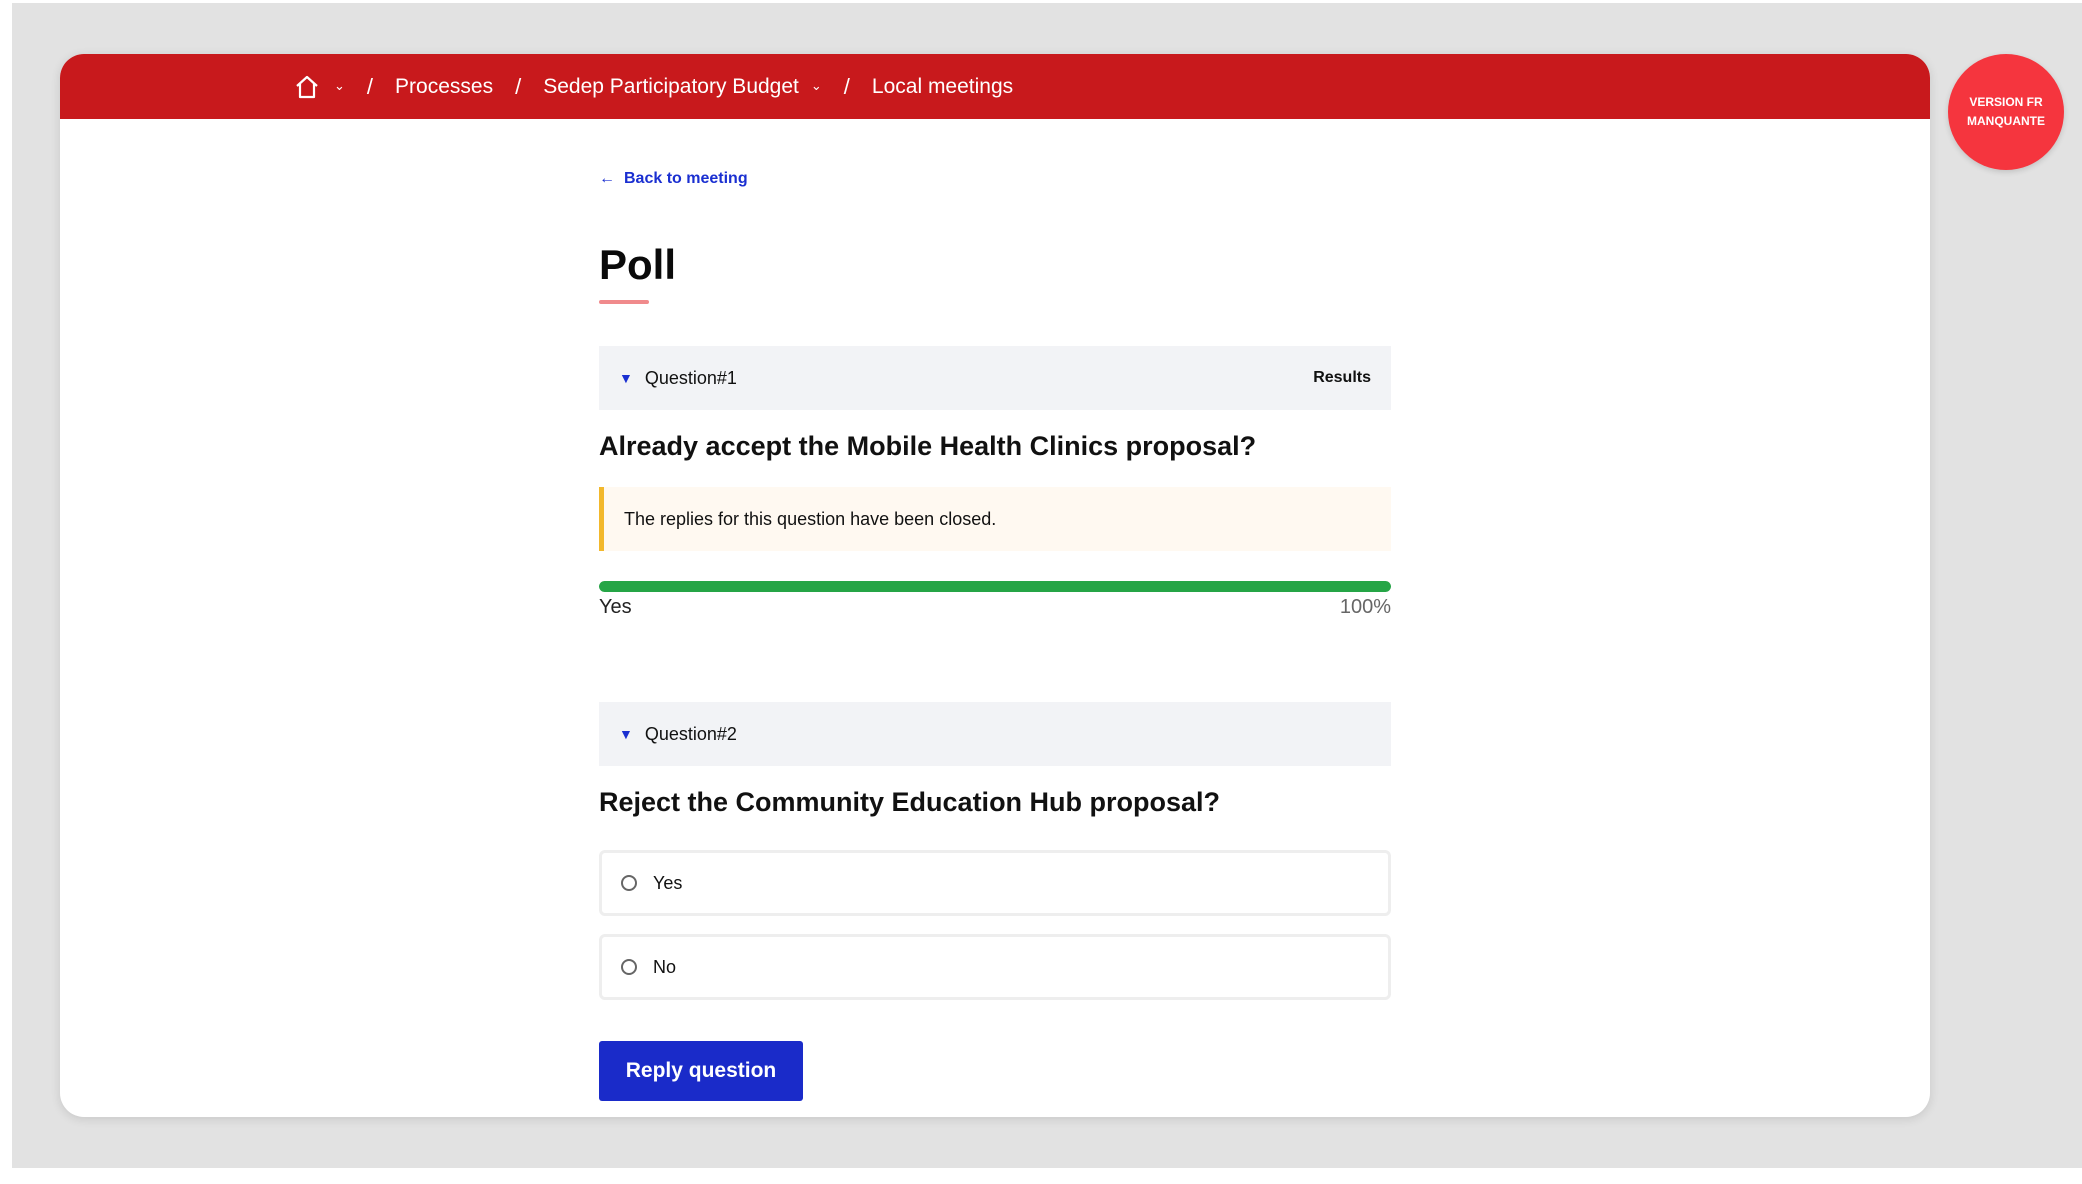 The image size is (2082, 1184). Describe the element at coordinates (701, 1071) in the screenshot. I see `reply-question-button: Reply question` at that location.